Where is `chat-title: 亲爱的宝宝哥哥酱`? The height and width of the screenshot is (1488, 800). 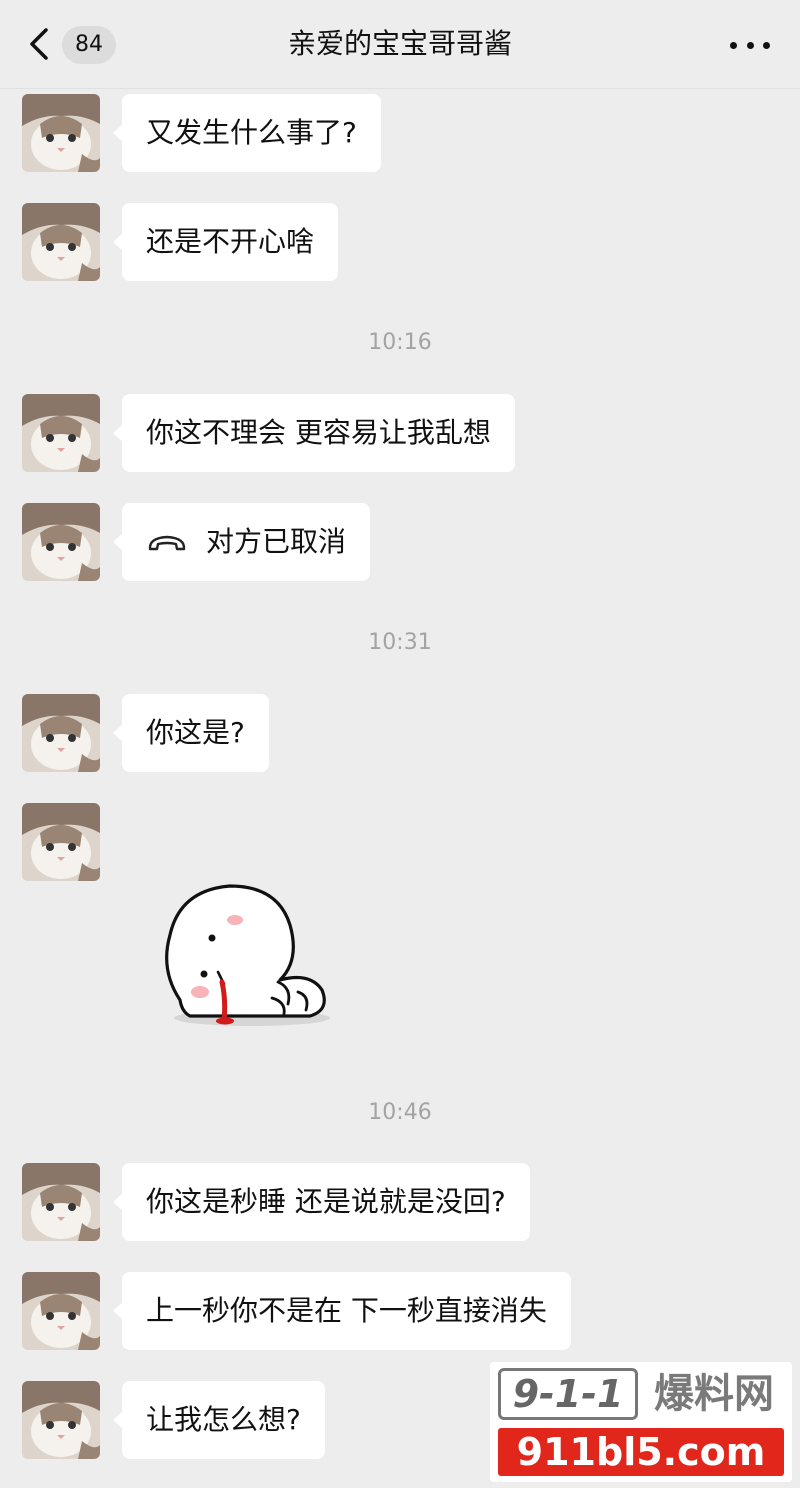 chat-title: 亲爱的宝宝哥哥酱 is located at coordinates (399, 43).